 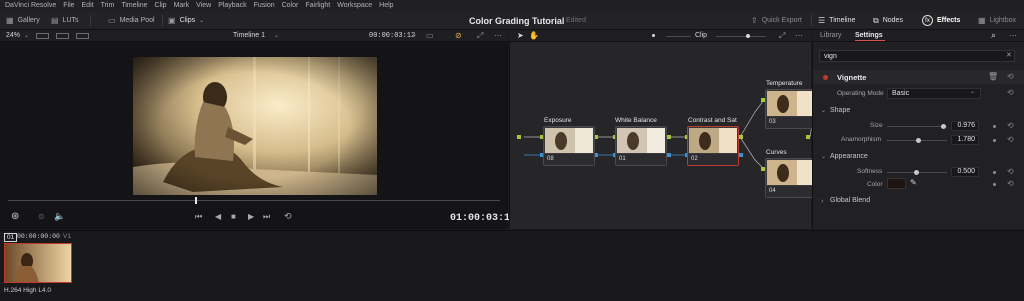 What do you see at coordinates (392, 36) in the screenshot?
I see `viewer-timecode: 00:00:03:12` at bounding box center [392, 36].